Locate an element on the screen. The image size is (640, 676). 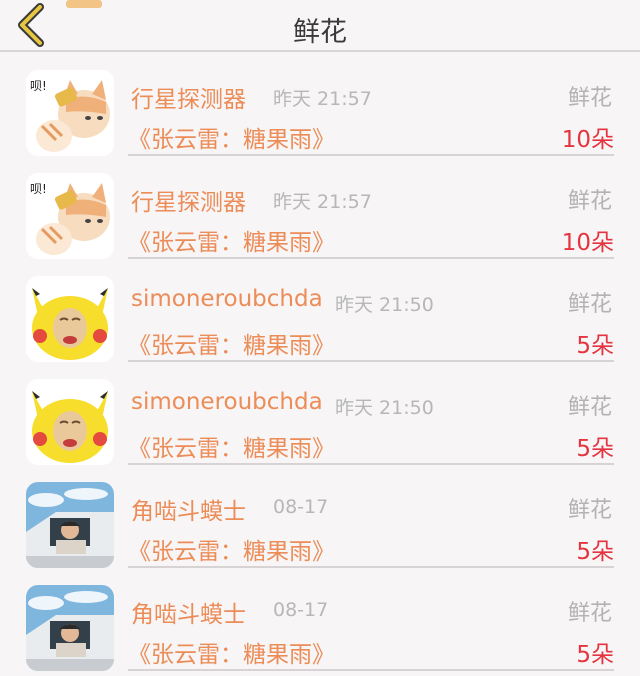
header-bar: 鲜花 is located at coordinates (320, 26).